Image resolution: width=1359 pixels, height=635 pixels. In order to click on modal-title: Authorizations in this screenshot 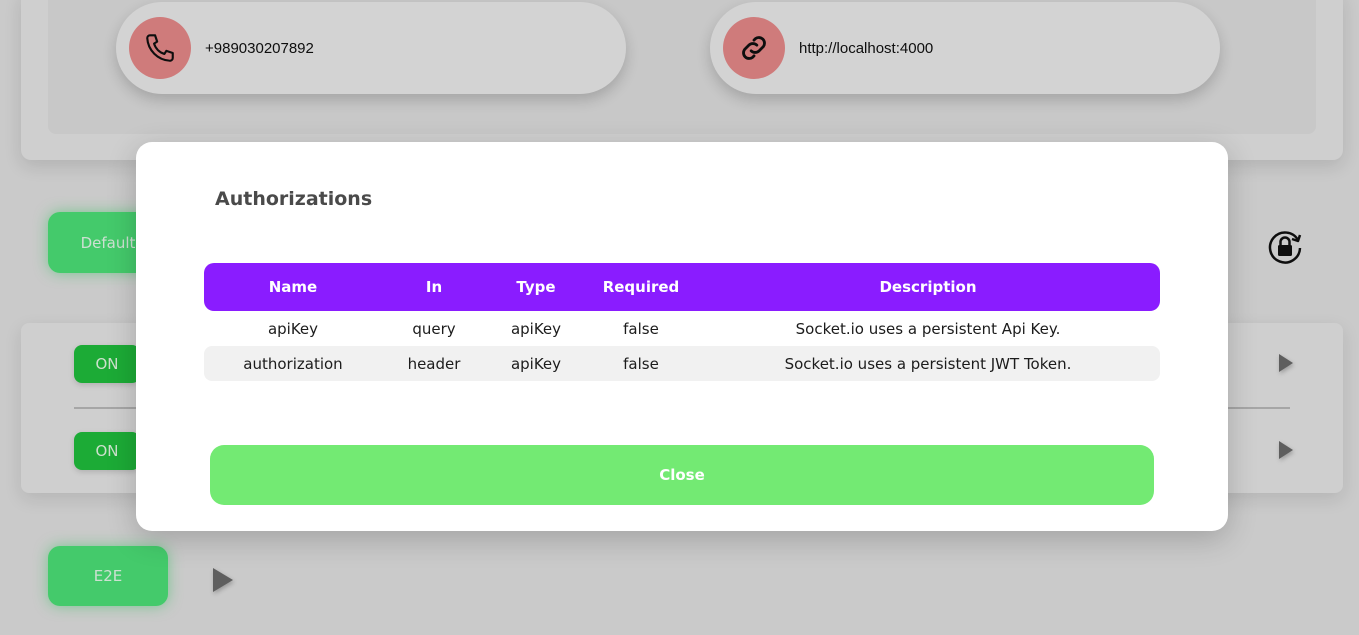, I will do `click(294, 199)`.